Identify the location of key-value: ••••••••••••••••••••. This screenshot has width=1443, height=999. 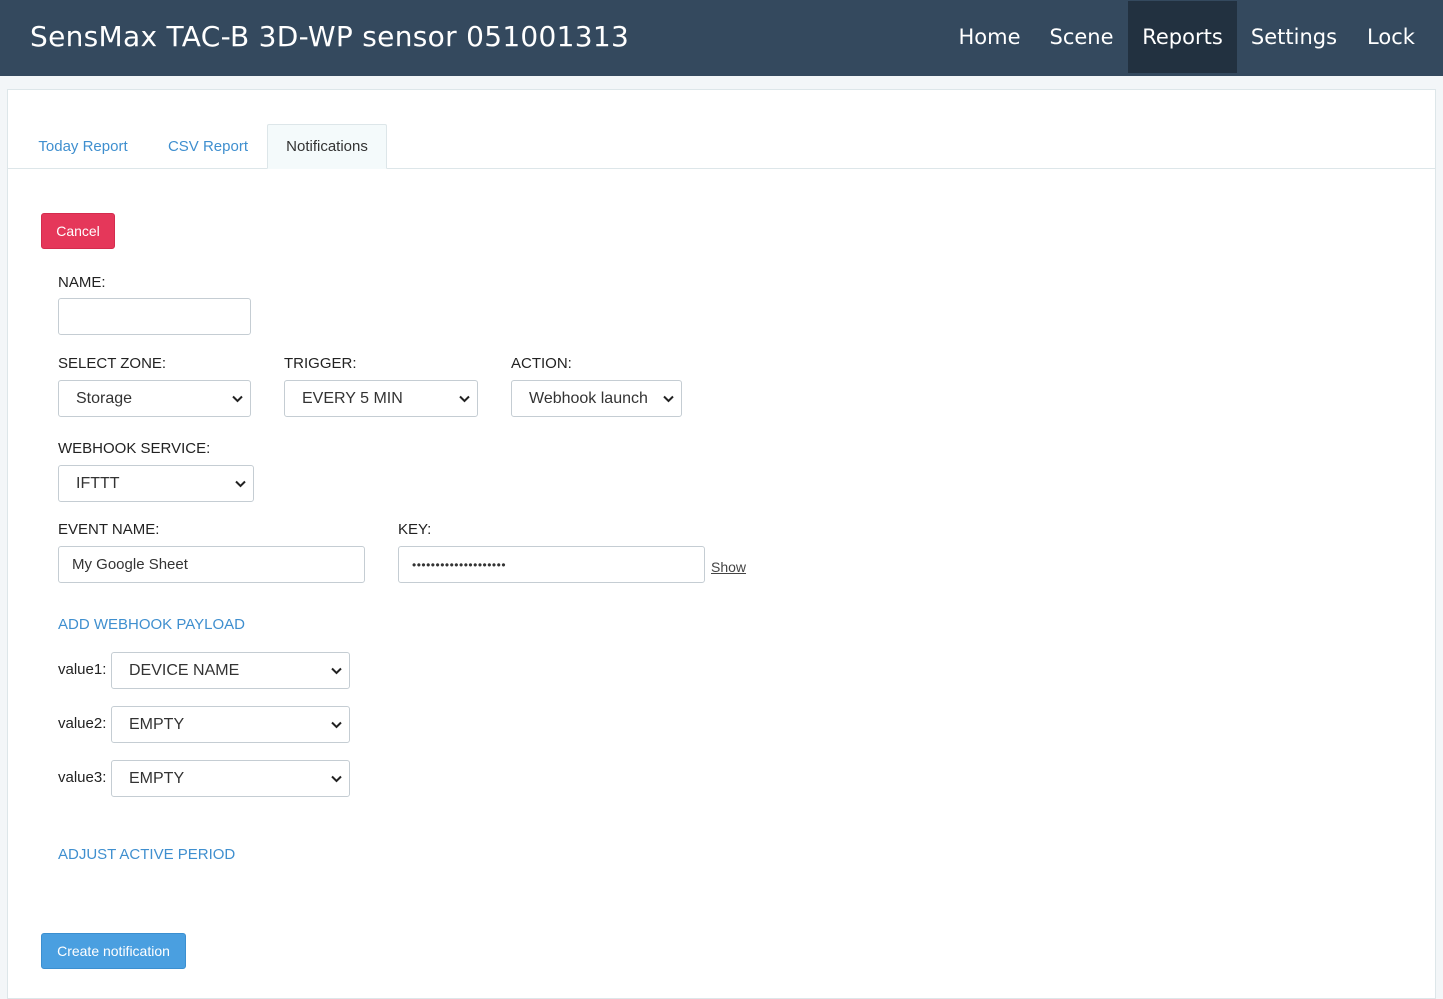
(459, 564).